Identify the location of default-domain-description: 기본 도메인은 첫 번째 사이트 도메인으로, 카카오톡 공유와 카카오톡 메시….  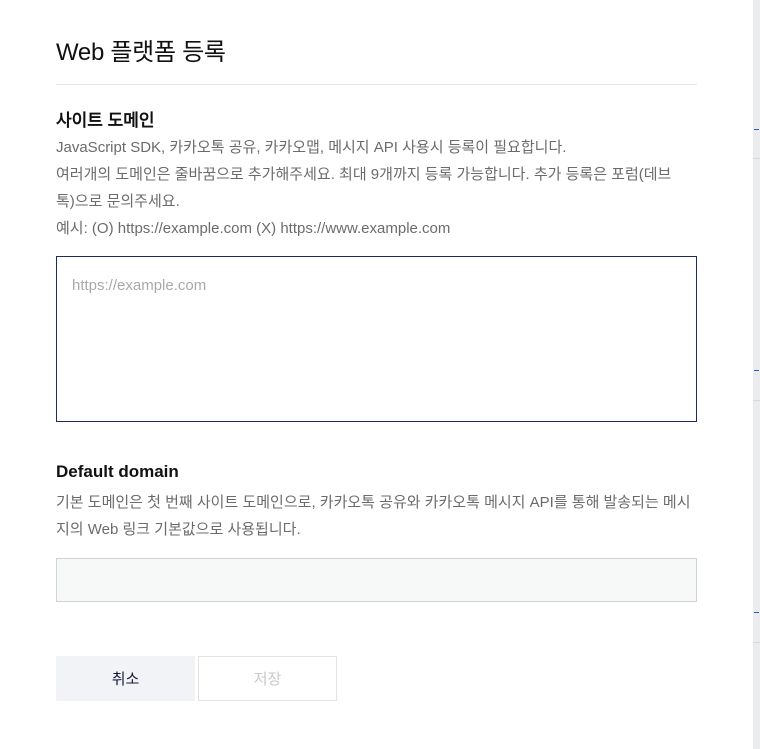
(376, 516).